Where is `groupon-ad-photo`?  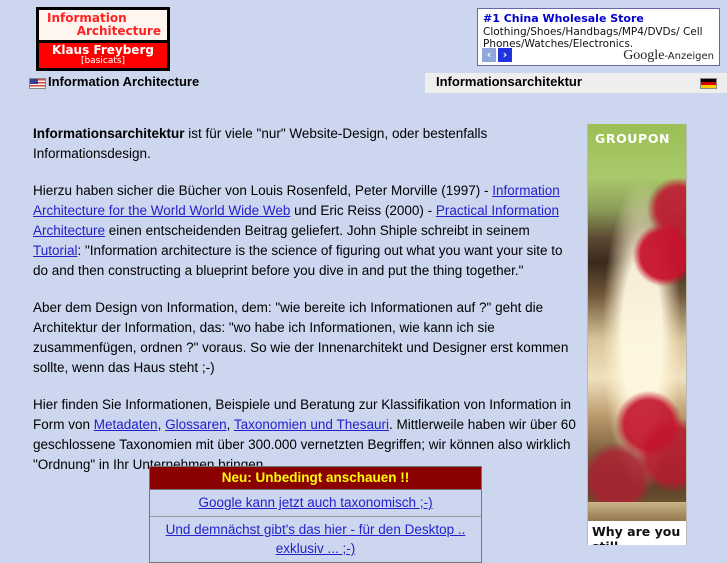 groupon-ad-photo is located at coordinates (637, 316).